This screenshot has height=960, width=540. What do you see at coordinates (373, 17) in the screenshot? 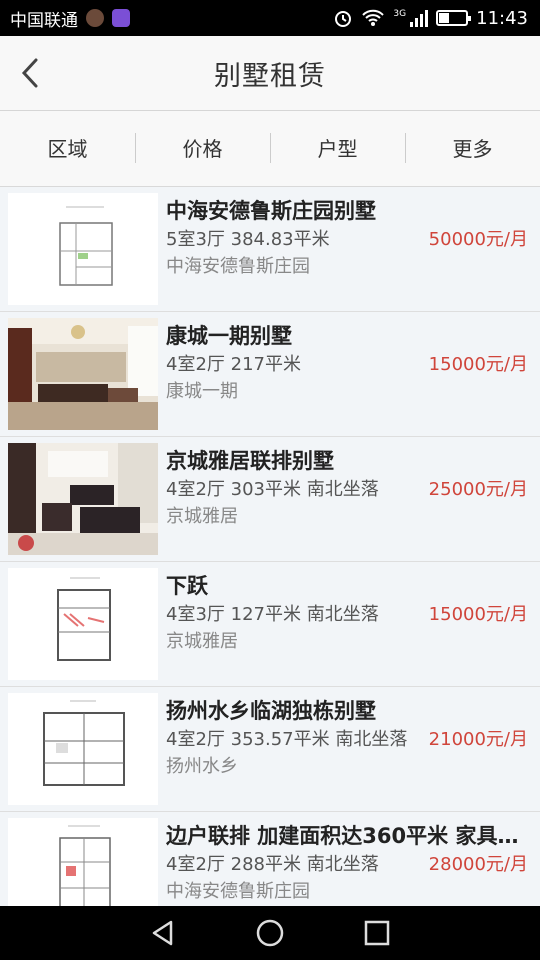
I see `wifi-icon` at bounding box center [373, 17].